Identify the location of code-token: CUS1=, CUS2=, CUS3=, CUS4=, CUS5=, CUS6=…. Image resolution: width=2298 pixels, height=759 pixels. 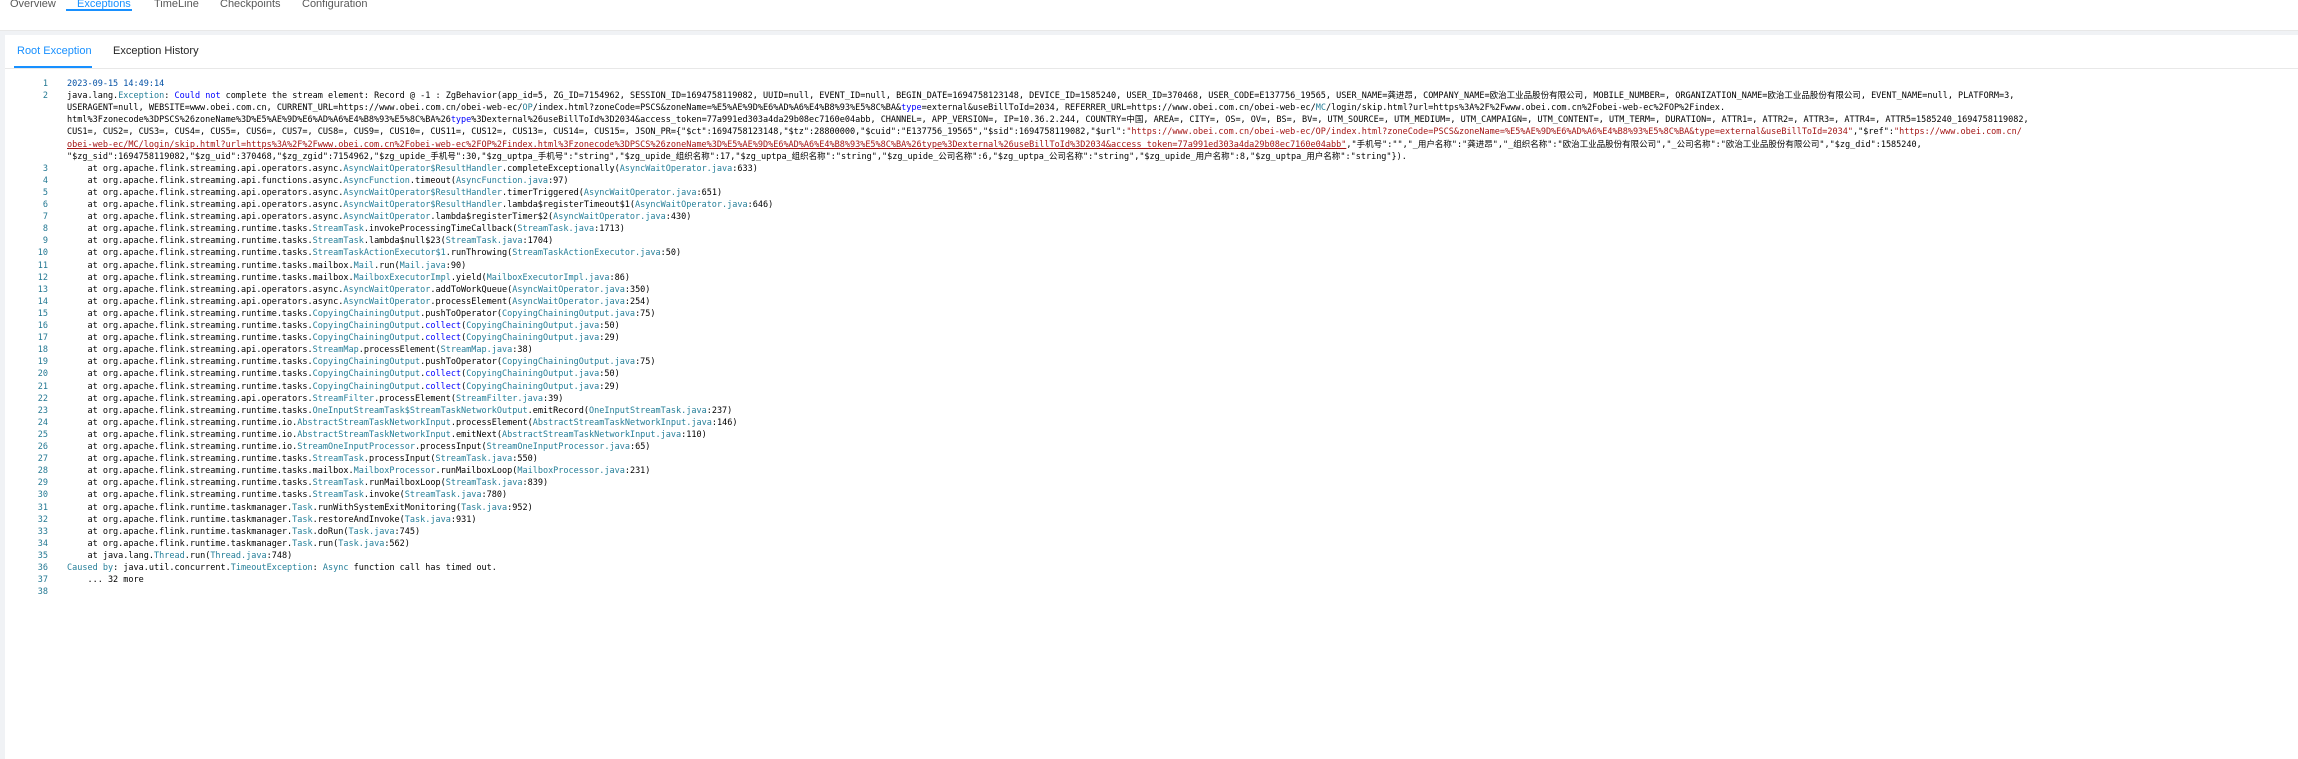
(597, 132).